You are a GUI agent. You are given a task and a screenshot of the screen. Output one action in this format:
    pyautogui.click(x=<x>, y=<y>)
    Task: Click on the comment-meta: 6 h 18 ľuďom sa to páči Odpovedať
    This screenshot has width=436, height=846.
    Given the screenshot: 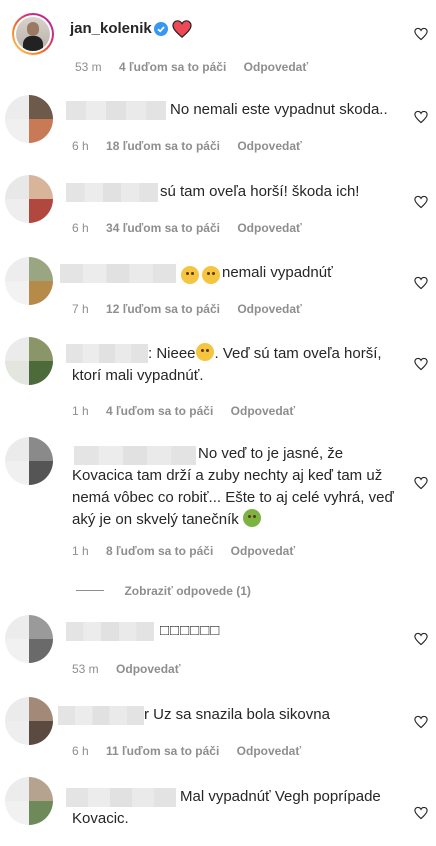 What is the action you would take?
    pyautogui.click(x=194, y=146)
    